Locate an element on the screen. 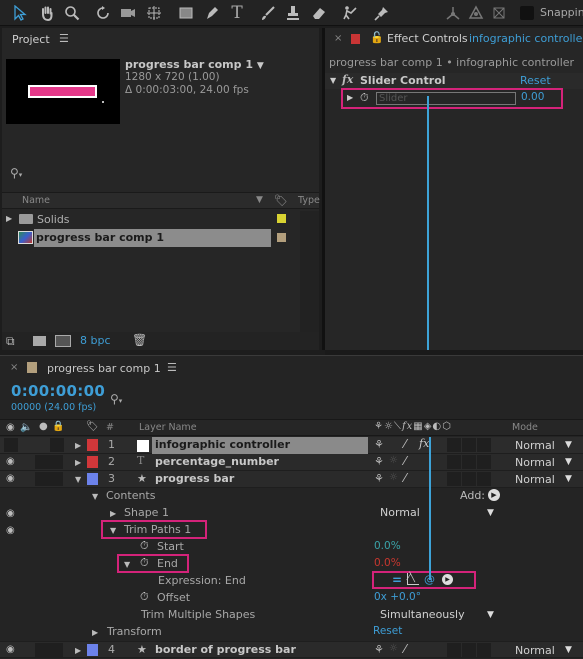 This screenshot has height=659, width=583. expression-enable-icon: = is located at coordinates (397, 580).